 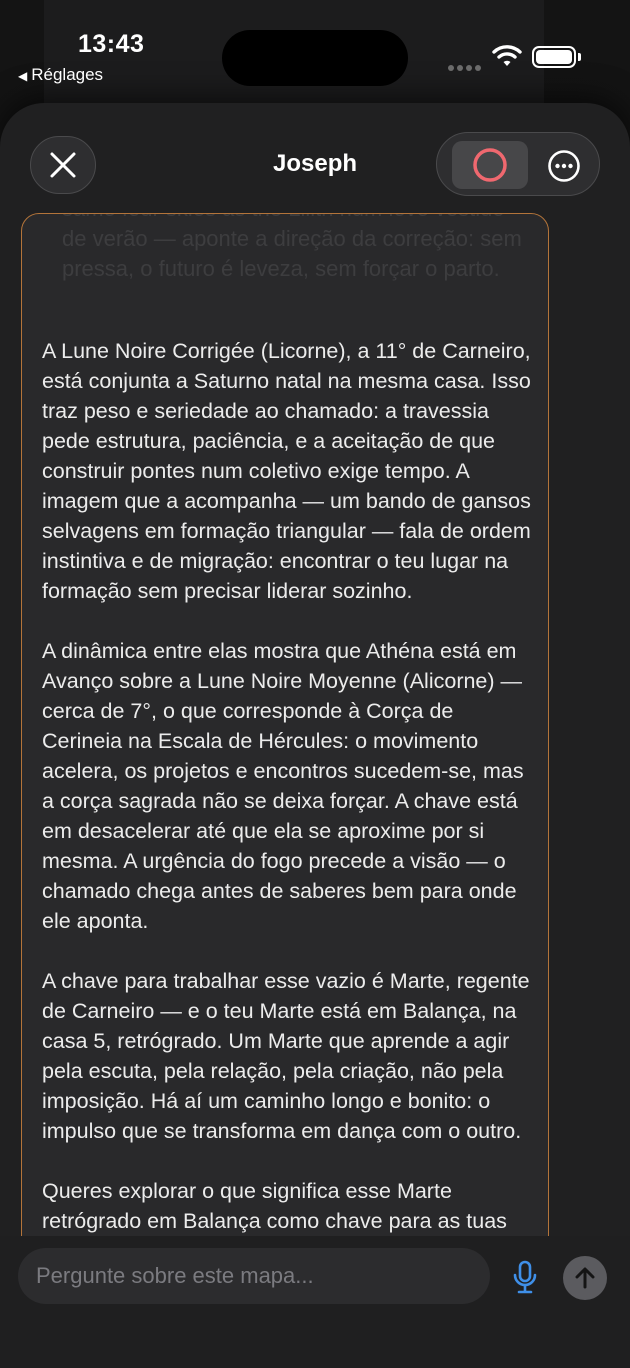 What do you see at coordinates (466, 67) in the screenshot?
I see `signal-dots-icon` at bounding box center [466, 67].